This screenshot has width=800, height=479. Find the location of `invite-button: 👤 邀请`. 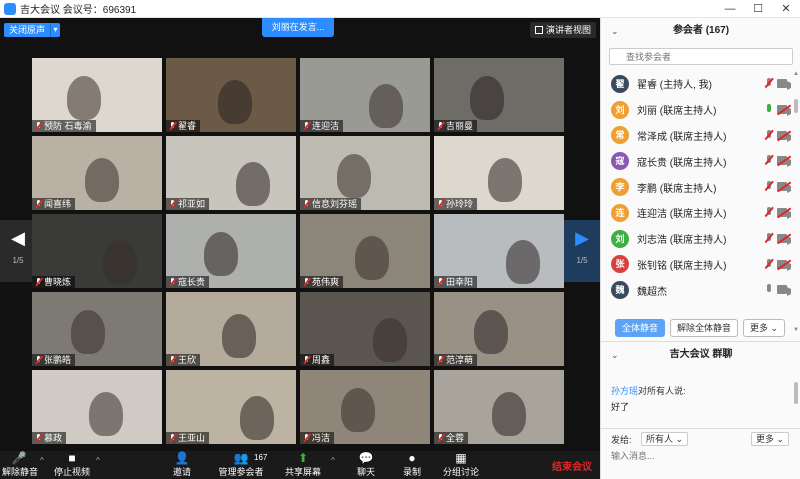

invite-button: 👤 邀请 is located at coordinates (182, 465).